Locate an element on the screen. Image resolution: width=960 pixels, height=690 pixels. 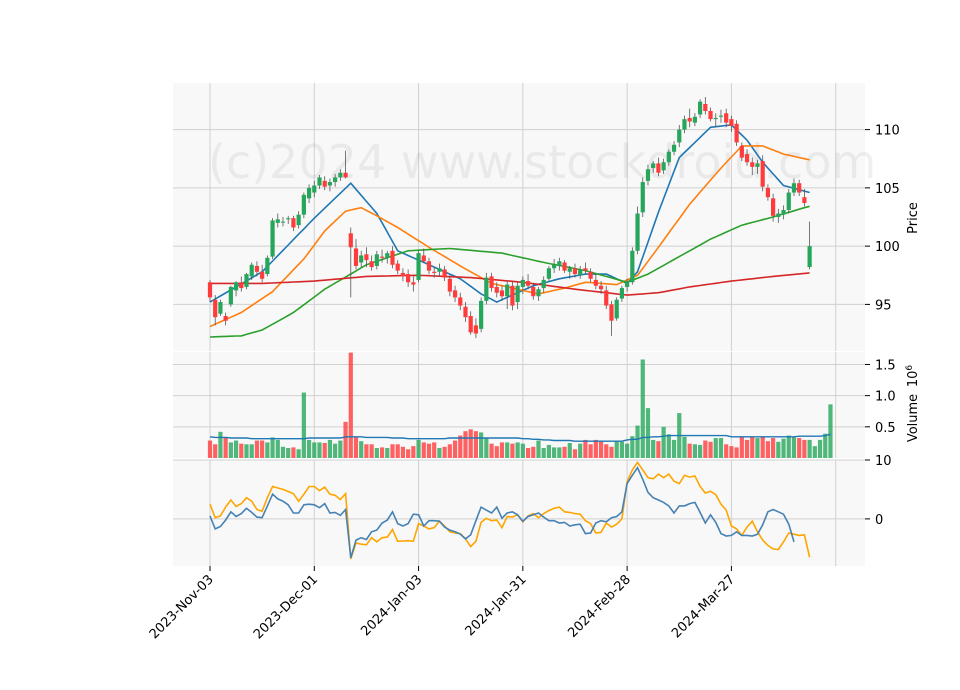
x-tick-label-1: 2023-Dec-01 is located at coordinates (286, 607).